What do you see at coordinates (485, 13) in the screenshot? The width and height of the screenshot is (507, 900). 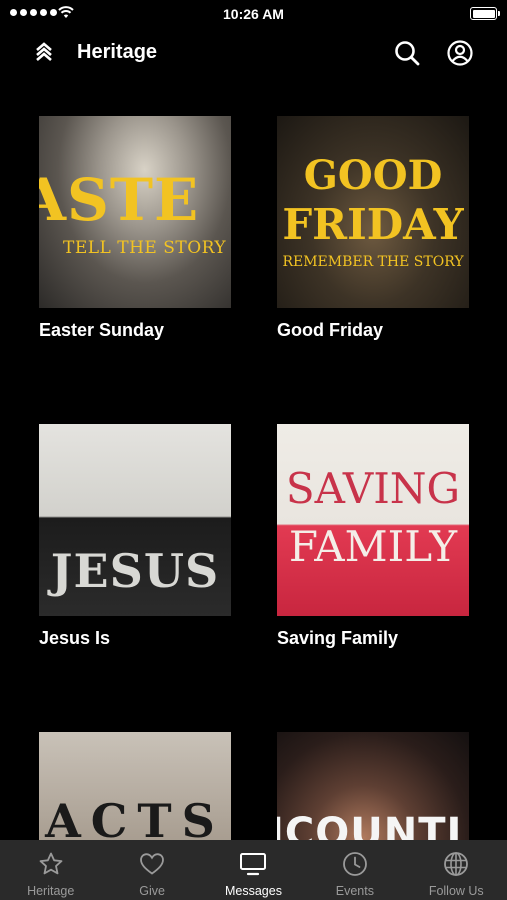 I see `battery-icon` at bounding box center [485, 13].